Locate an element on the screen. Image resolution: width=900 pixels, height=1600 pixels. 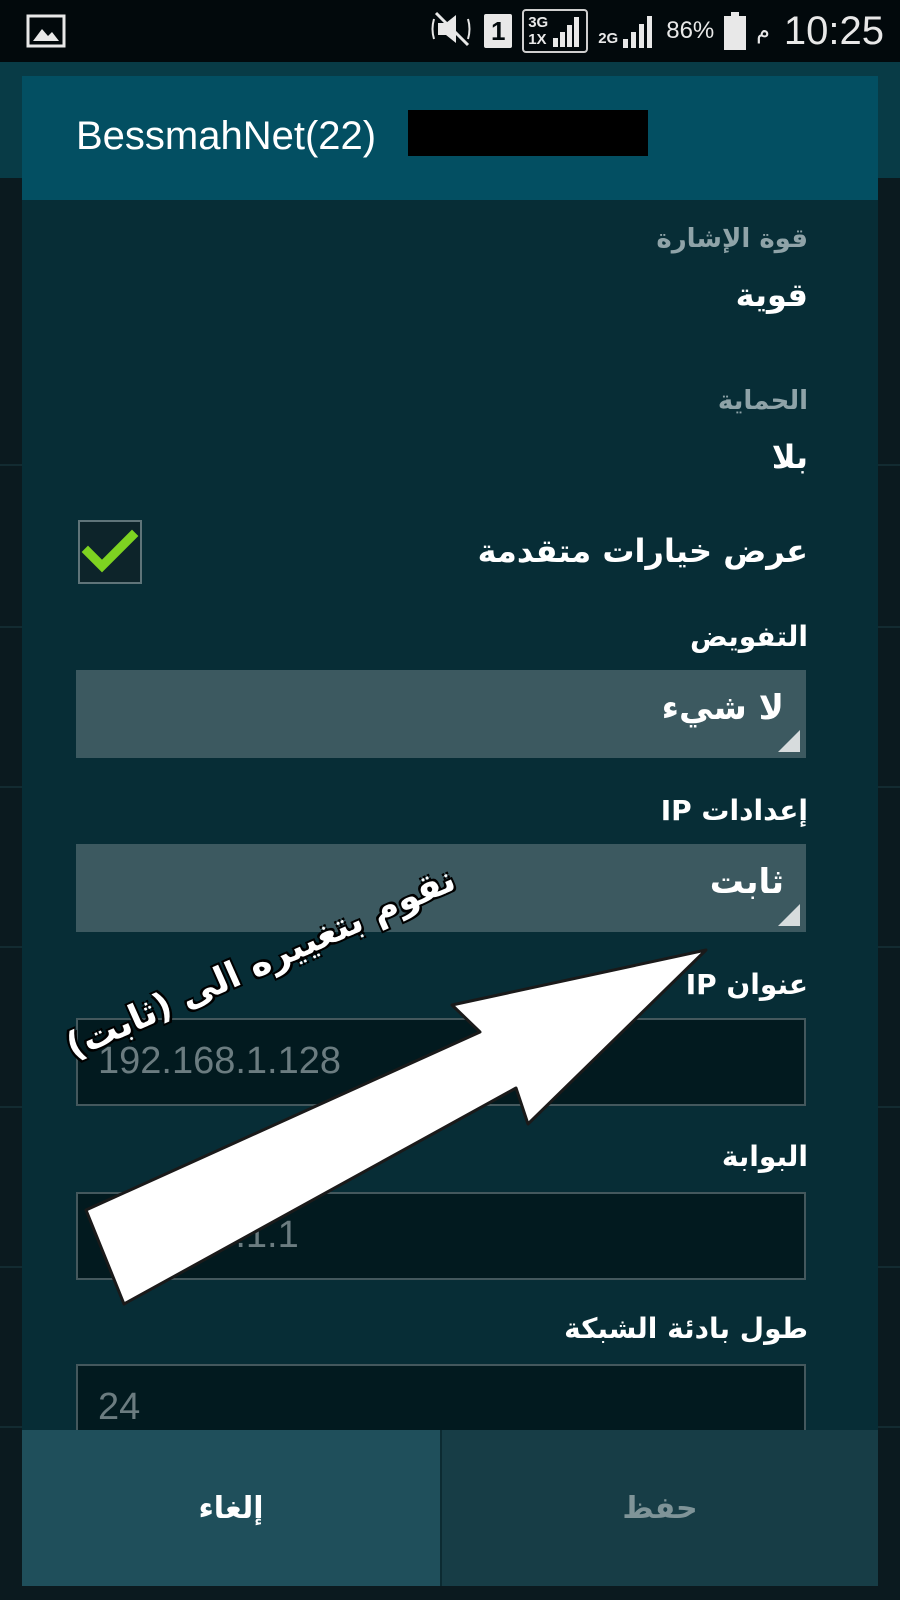
dialog-title-bar: BessmahNet(22) is located at coordinates (450, 138).